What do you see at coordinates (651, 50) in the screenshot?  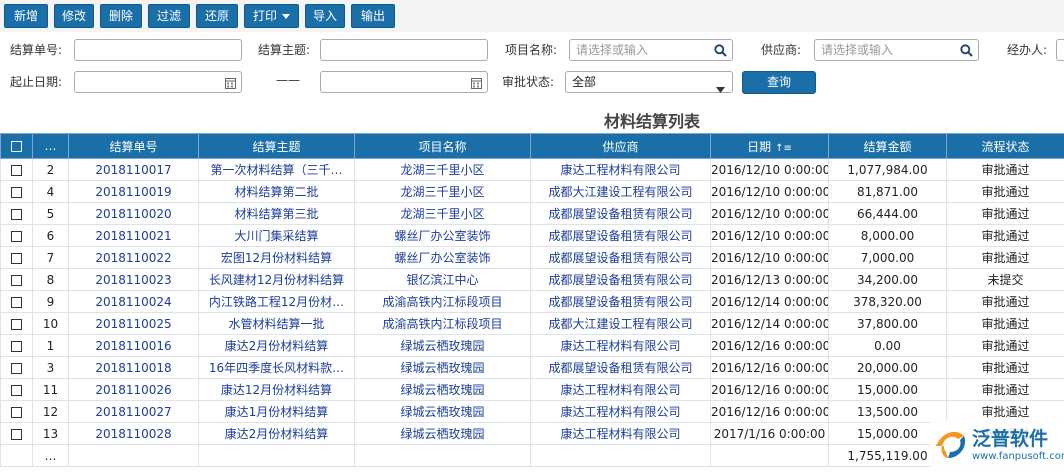 I see `project-input: 请选择或输入` at bounding box center [651, 50].